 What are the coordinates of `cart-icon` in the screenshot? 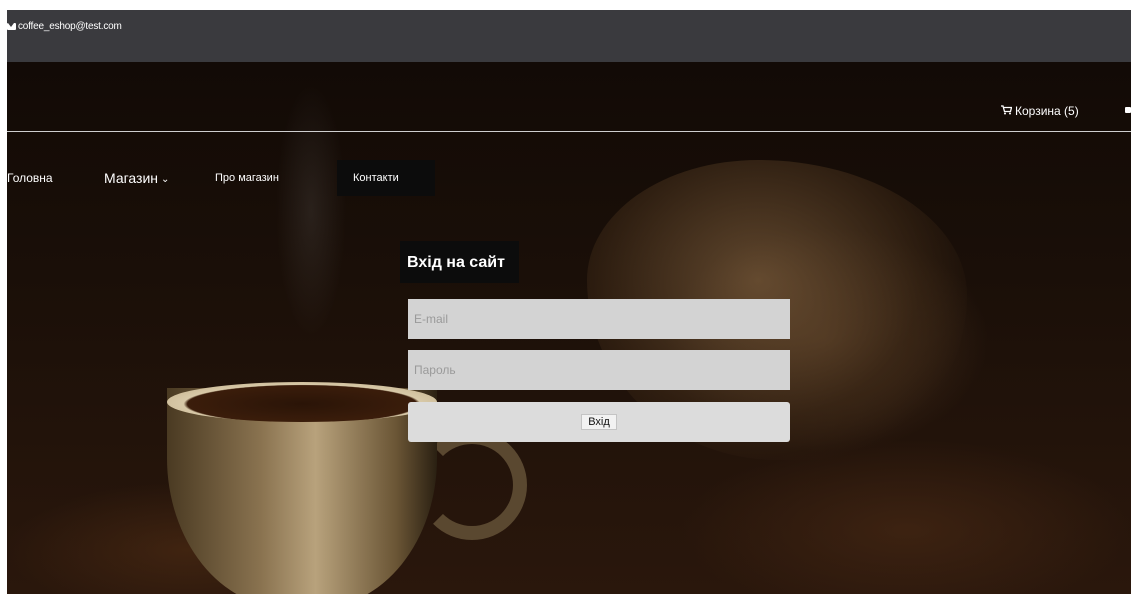 It's located at (1006, 111).